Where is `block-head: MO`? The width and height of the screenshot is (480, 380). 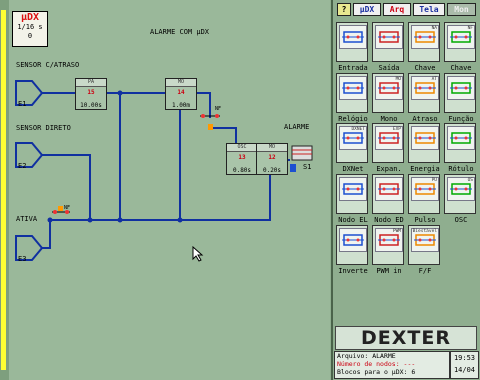 block-head: MO is located at coordinates (181, 83).